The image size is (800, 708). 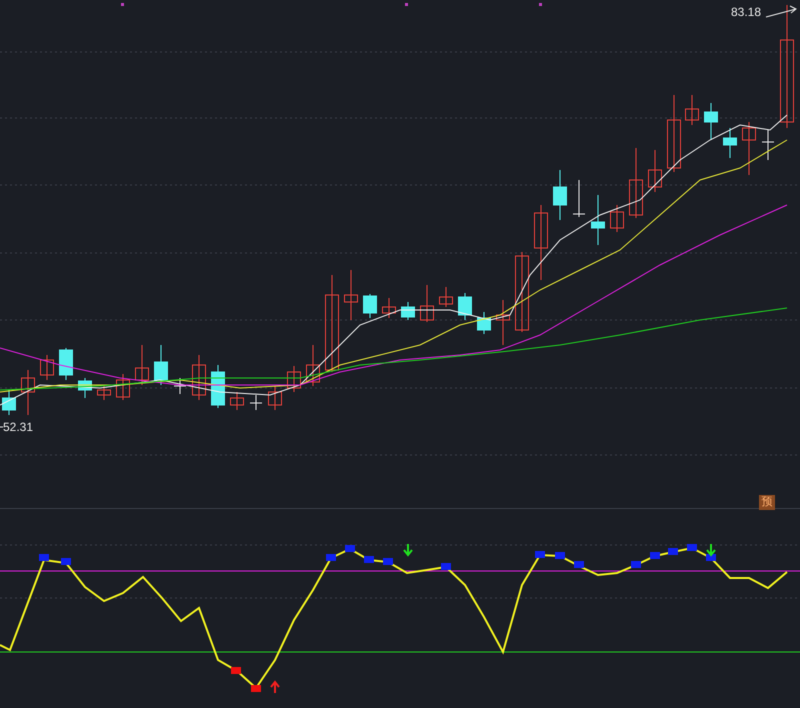 I want to click on price-label: 52.31, so click(x=18, y=427).